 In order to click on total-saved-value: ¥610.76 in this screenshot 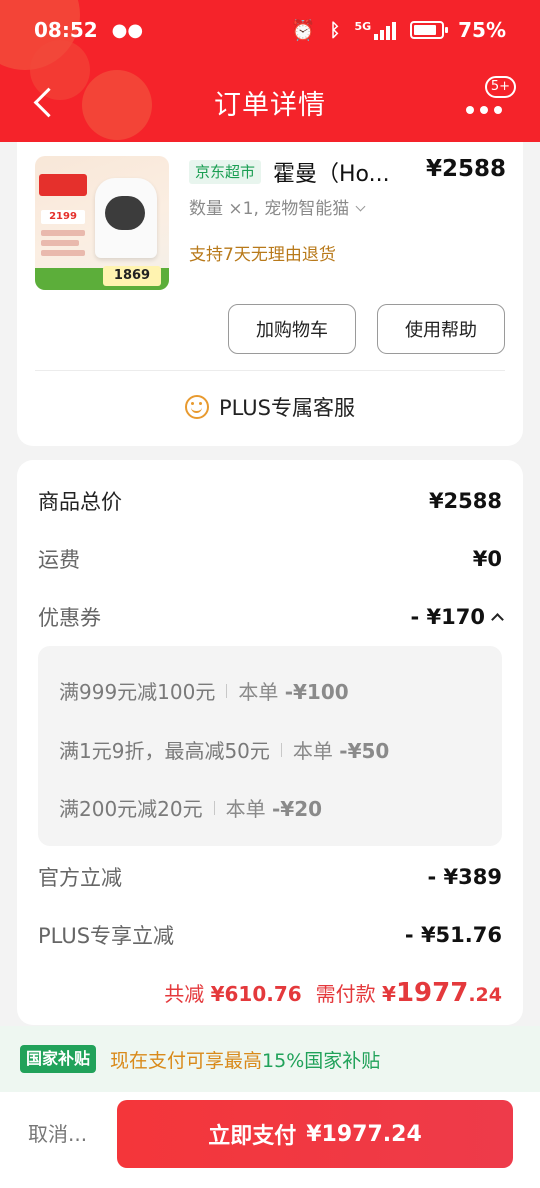, I will do `click(256, 994)`.